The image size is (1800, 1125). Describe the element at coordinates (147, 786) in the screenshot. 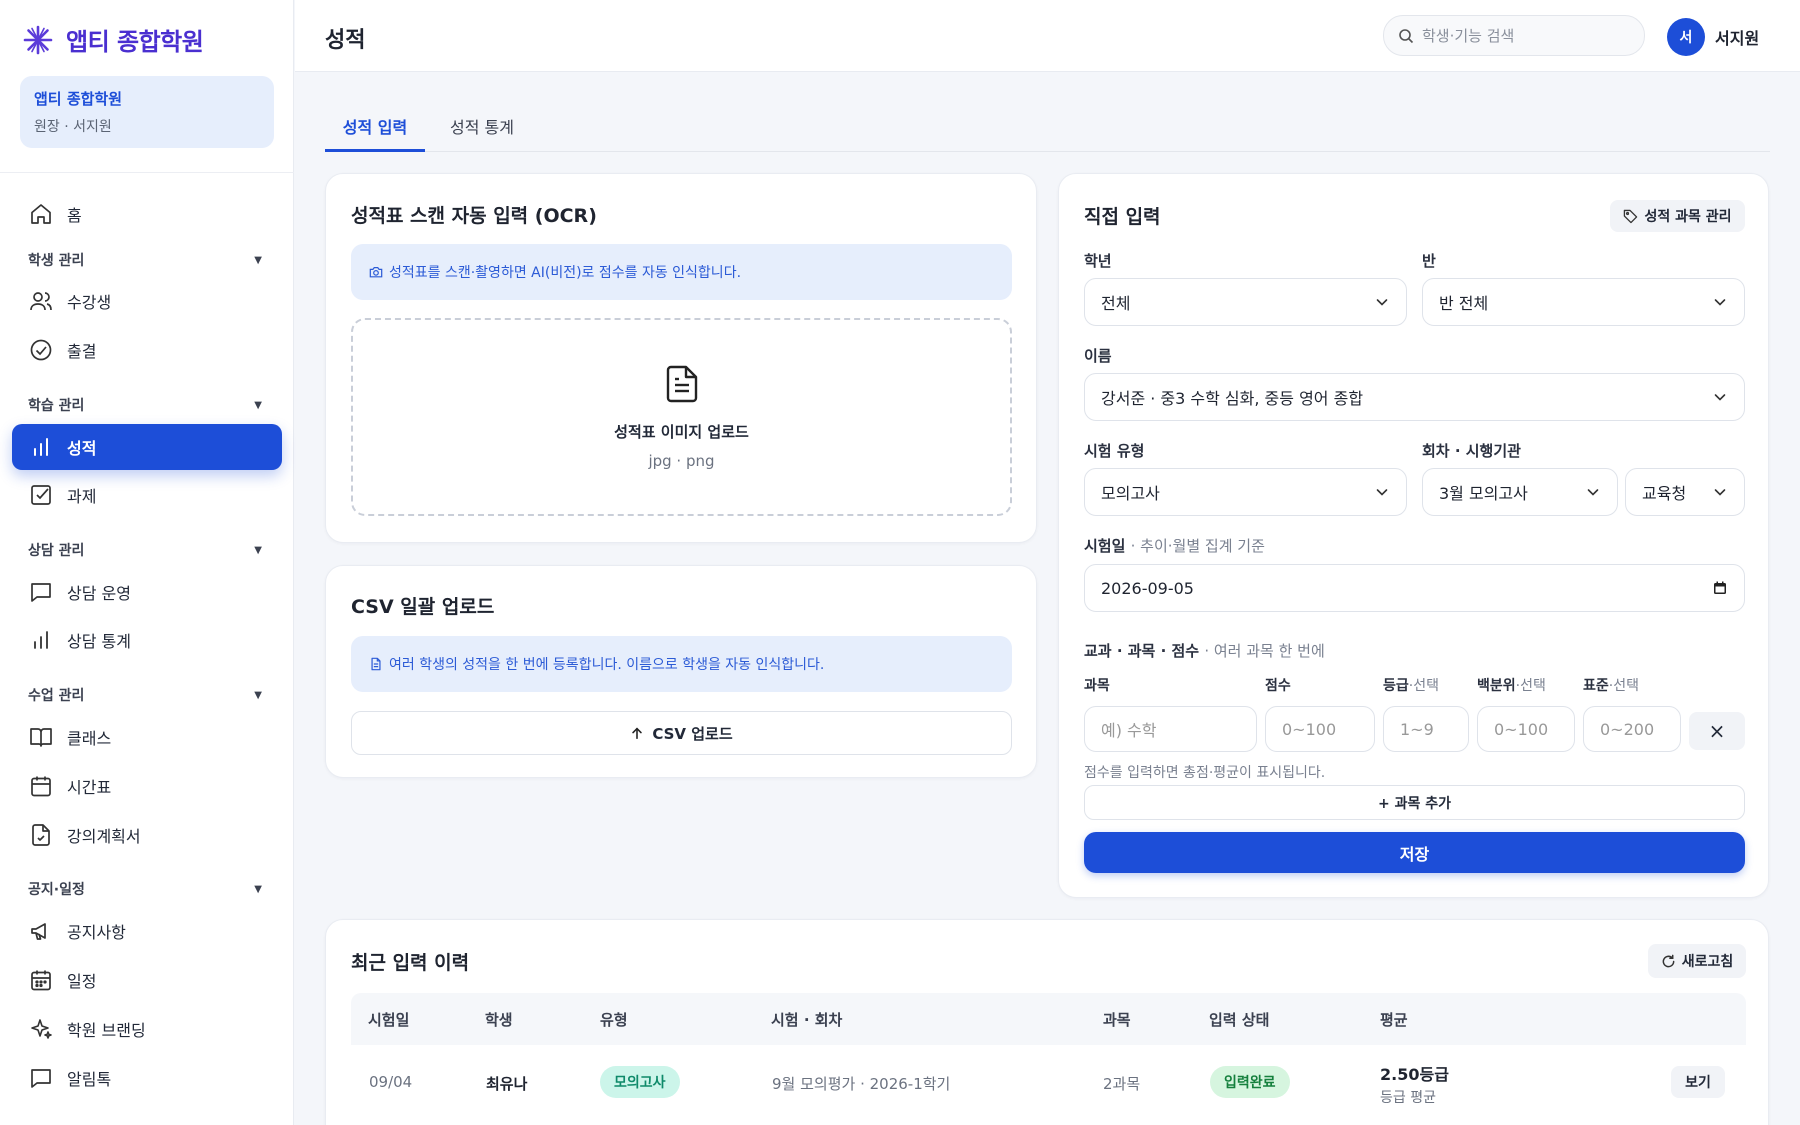

I see `sidebar-item-timetable: 시간표` at that location.